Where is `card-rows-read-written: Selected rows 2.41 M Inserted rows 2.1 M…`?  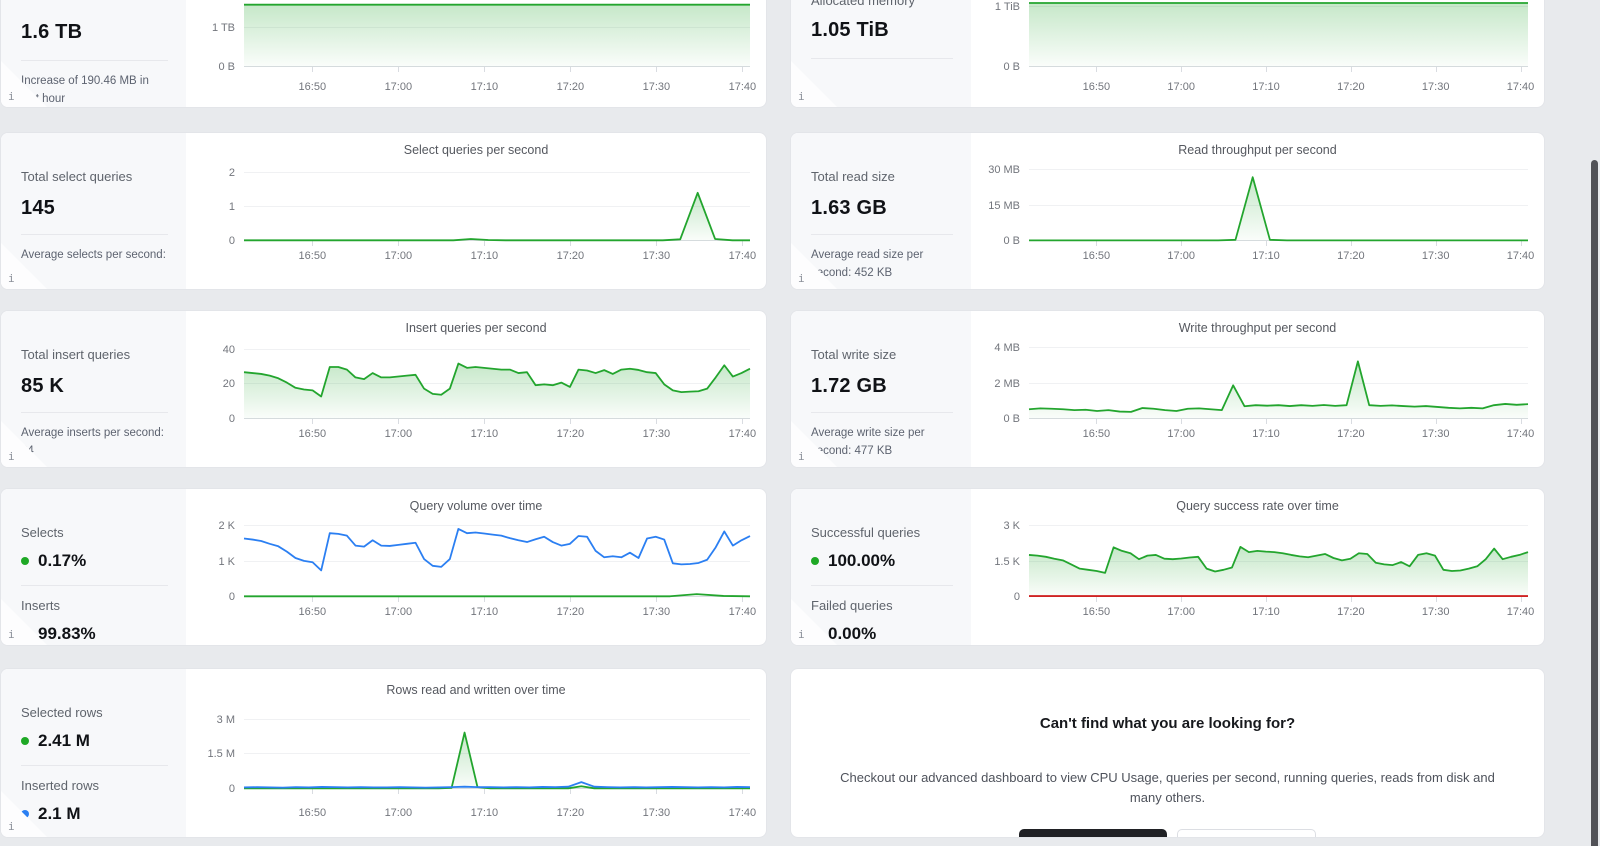 card-rows-read-written: Selected rows 2.41 M Inserted rows 2.1 M… is located at coordinates (383, 753).